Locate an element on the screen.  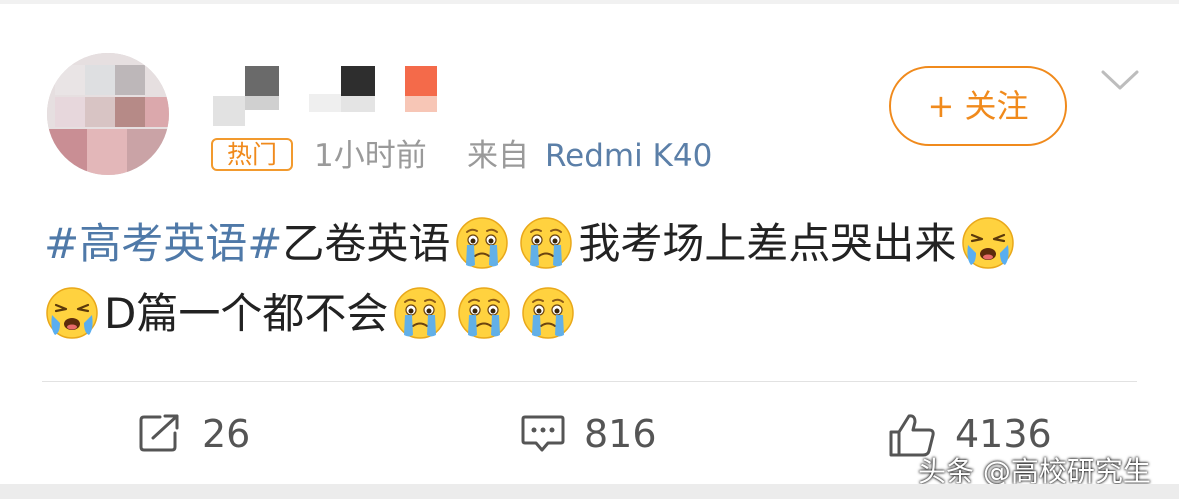
share-icon is located at coordinates (159, 433).